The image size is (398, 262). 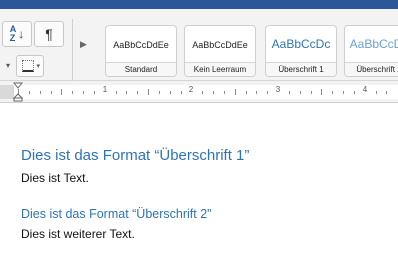 I want to click on gallery-arrow-icon: ▶, so click(x=83, y=44).